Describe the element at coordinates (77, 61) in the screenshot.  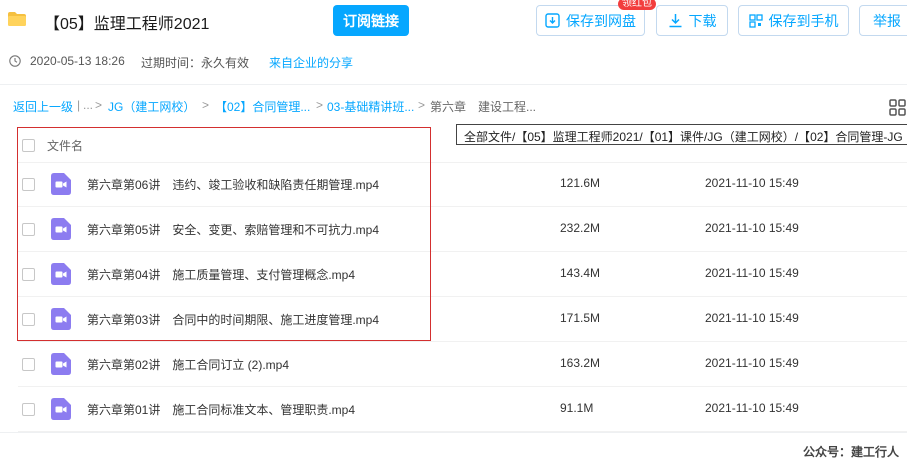
I see `created-time: 2020-05-13 18:26` at that location.